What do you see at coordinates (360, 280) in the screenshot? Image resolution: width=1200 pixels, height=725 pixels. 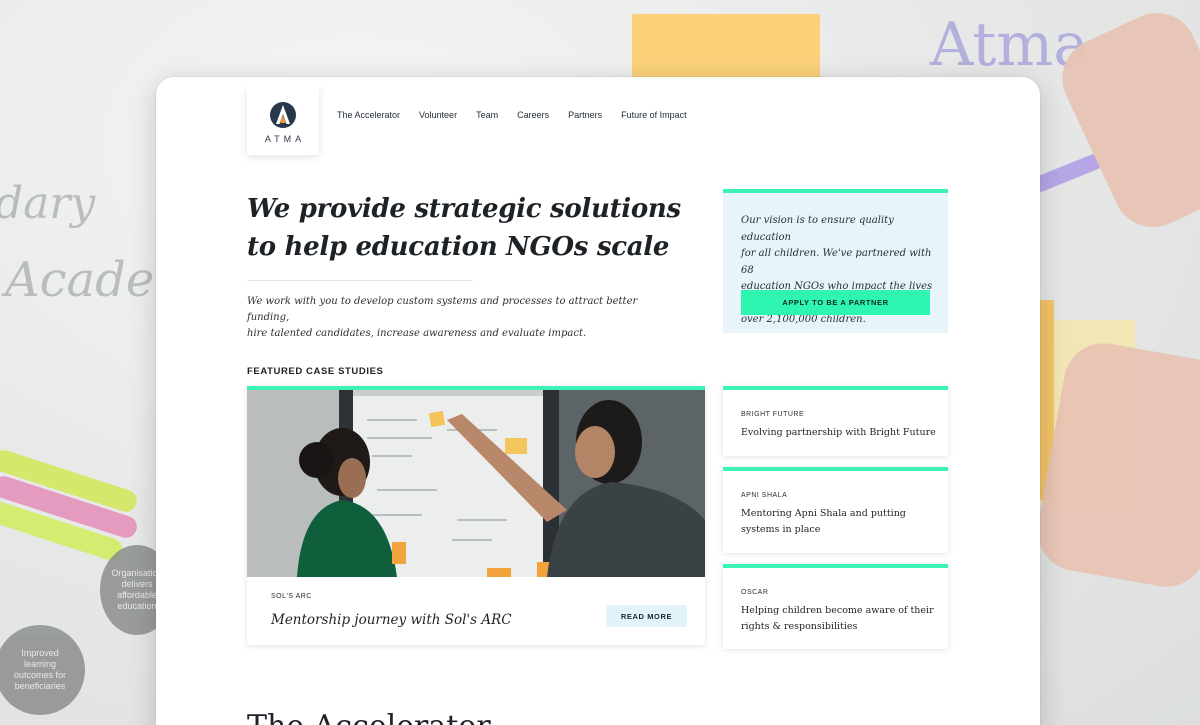 I see `hero-divider` at bounding box center [360, 280].